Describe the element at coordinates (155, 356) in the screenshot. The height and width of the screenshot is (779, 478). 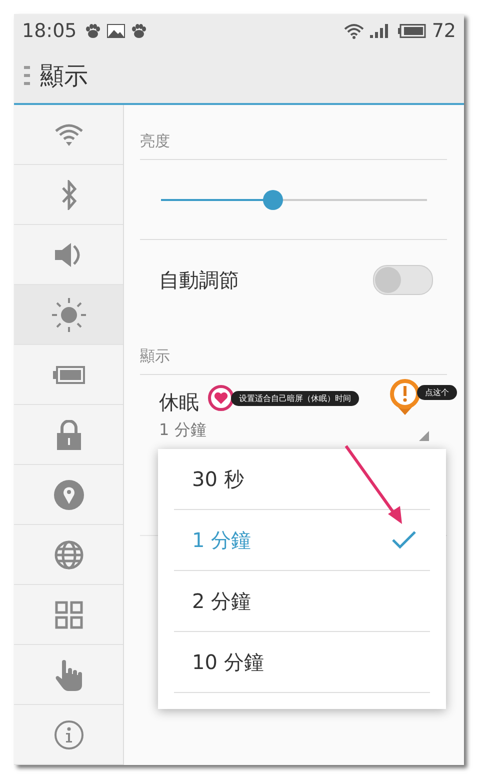
I see `section-header: 顯示` at that location.